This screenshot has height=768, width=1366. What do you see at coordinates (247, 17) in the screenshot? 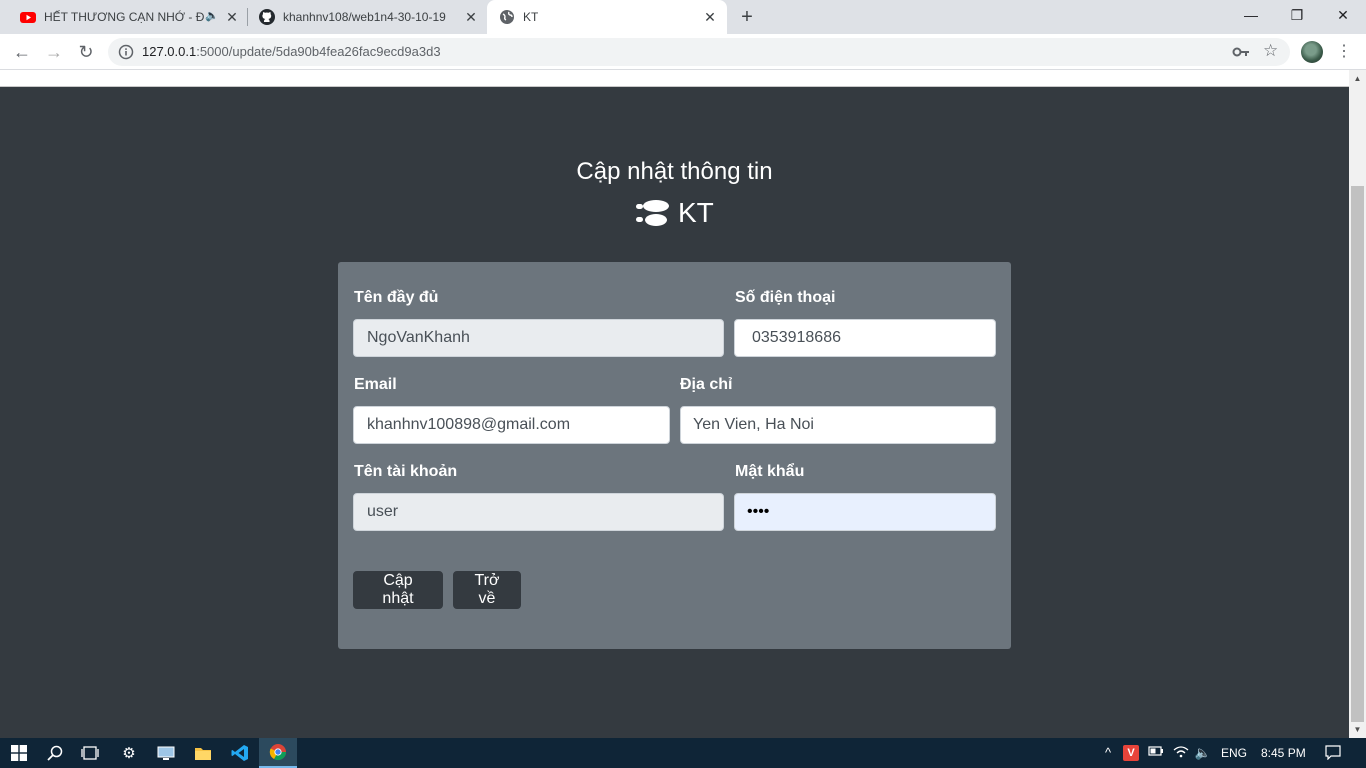
I see `tab-separator` at bounding box center [247, 17].